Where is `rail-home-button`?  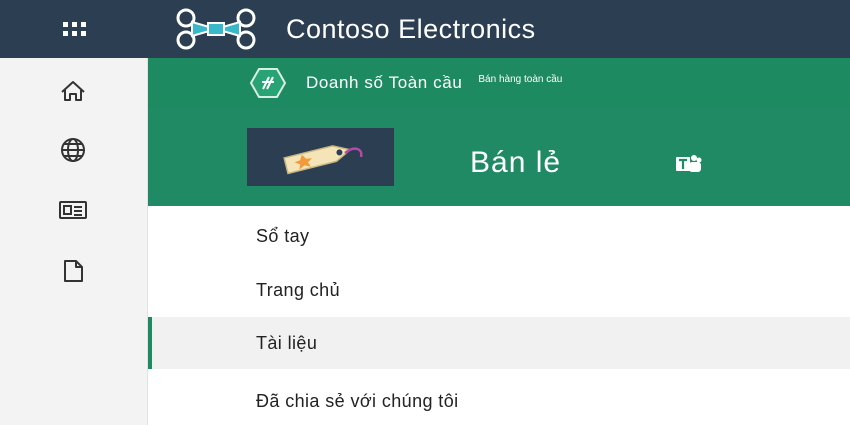 rail-home-button is located at coordinates (73, 91).